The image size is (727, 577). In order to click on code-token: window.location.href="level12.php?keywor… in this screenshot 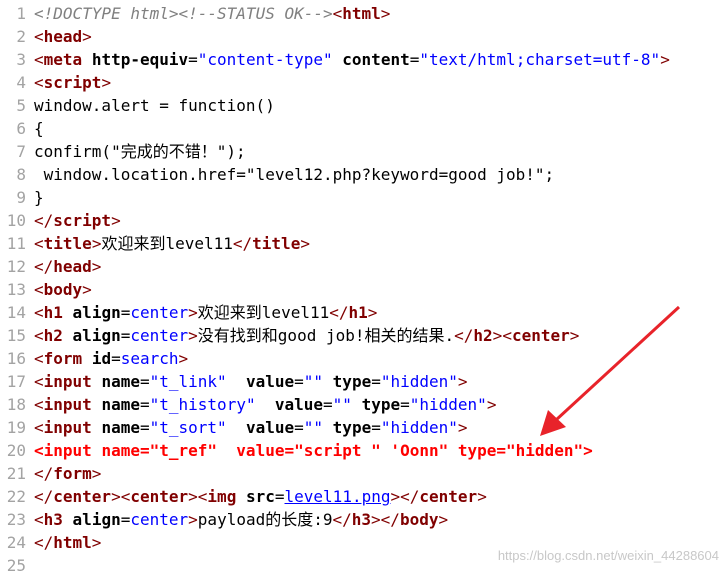, I will do `click(294, 174)`.